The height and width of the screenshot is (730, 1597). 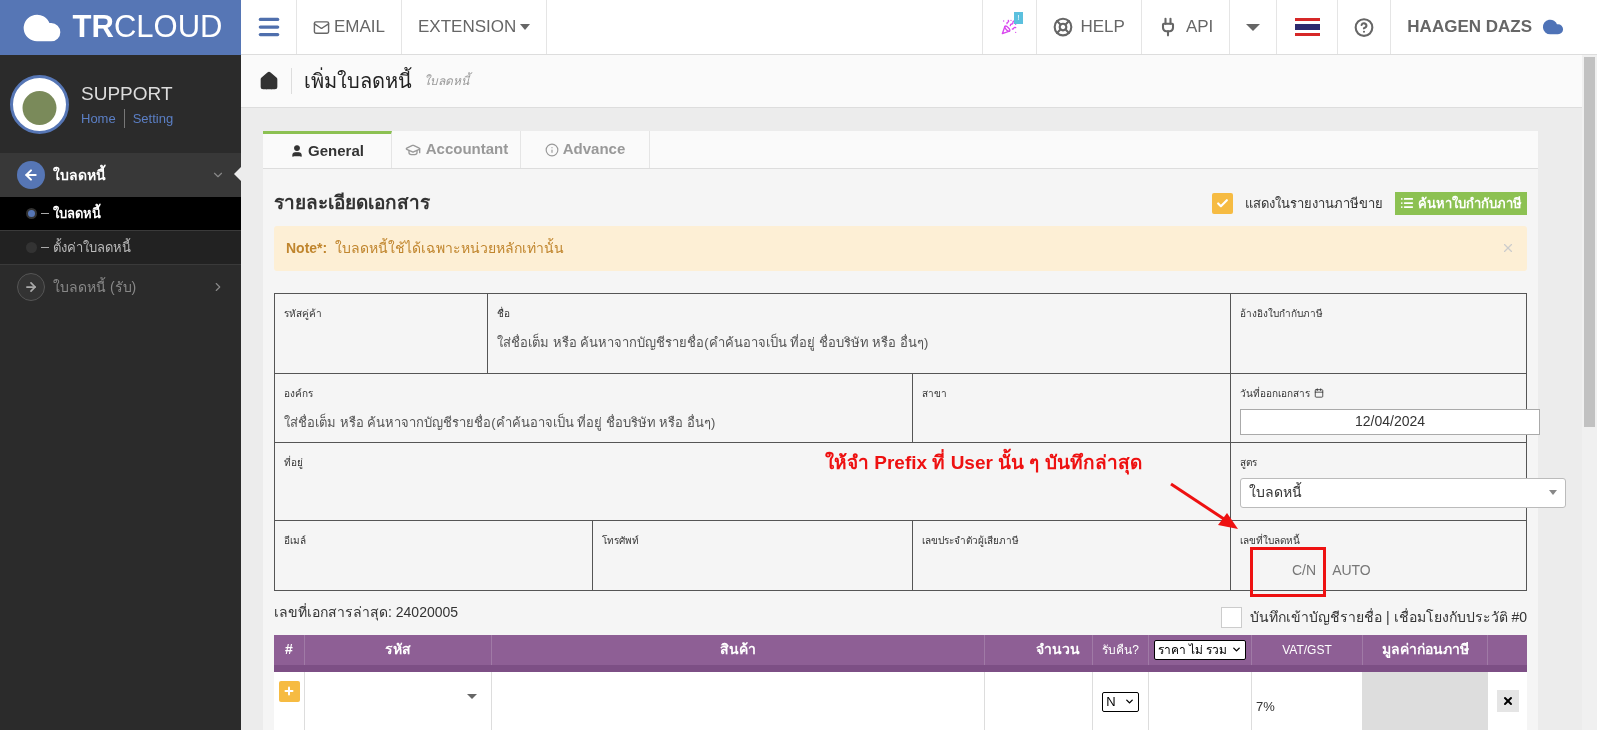 What do you see at coordinates (295, 540) in the screenshot?
I see `field-label: อีเมล์` at bounding box center [295, 540].